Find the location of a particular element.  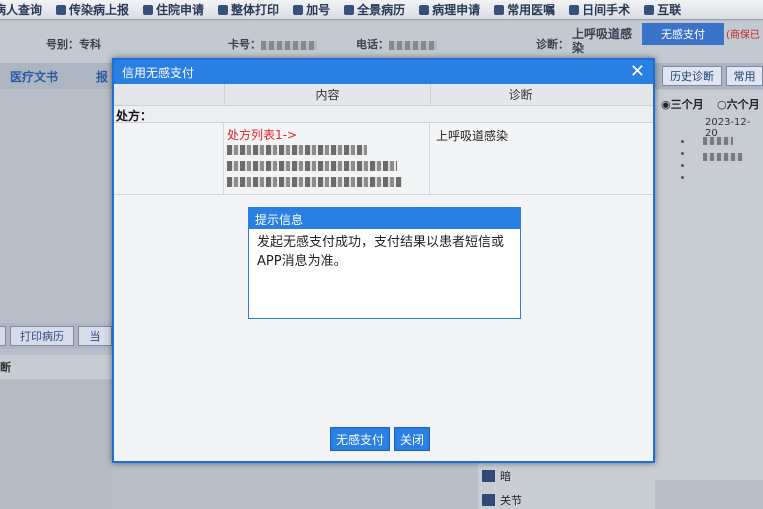

toolbar-day-surgery: 日间手术 is located at coordinates (599, 9).